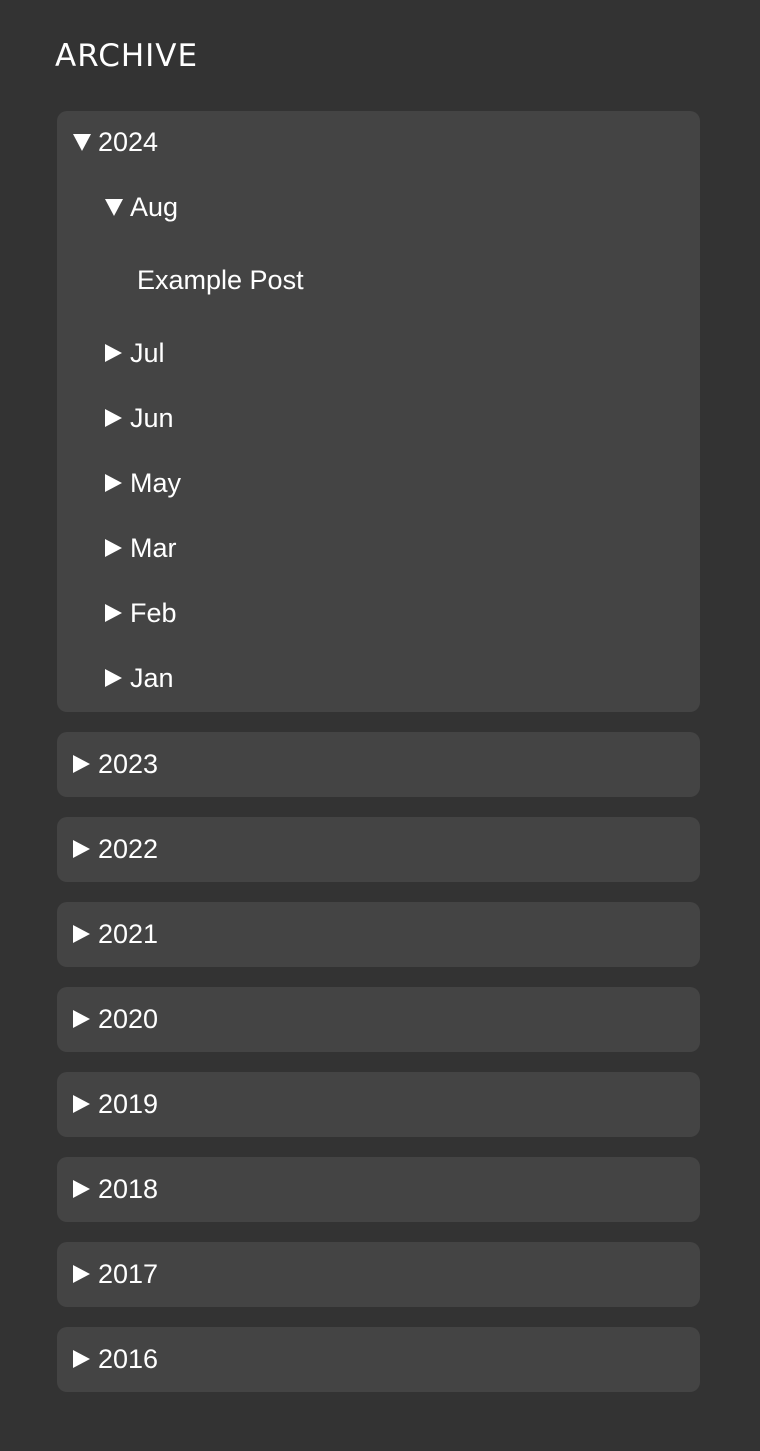 Image resolution: width=760 pixels, height=1451 pixels. Describe the element at coordinates (152, 418) in the screenshot. I see `month-label: Jun` at that location.